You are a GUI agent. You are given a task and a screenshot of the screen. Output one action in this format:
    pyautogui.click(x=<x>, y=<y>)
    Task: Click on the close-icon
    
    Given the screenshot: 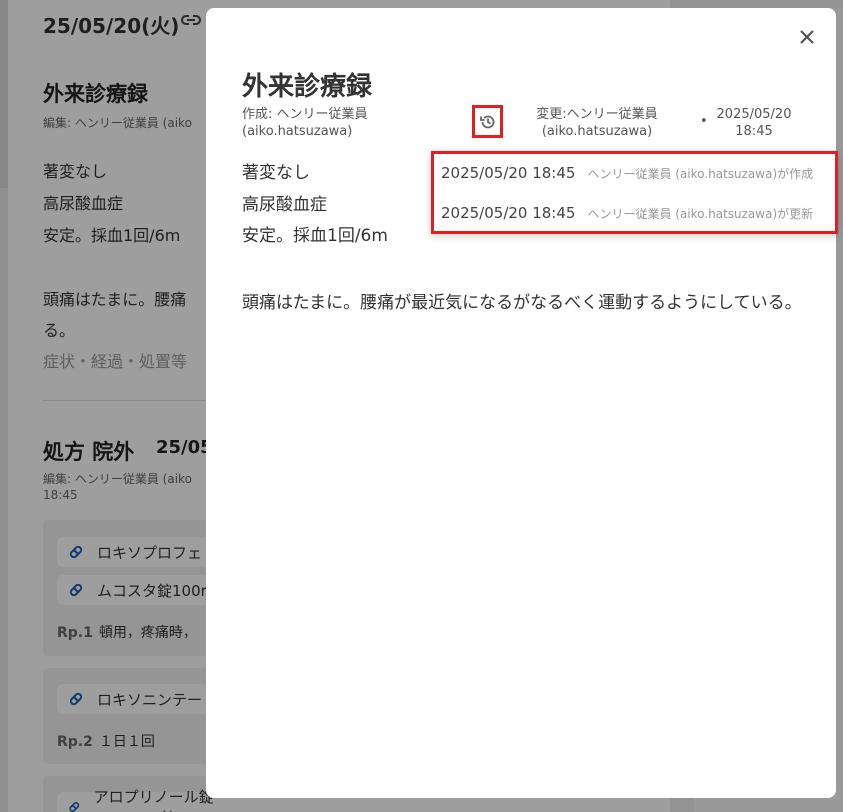 What is the action you would take?
    pyautogui.click(x=807, y=37)
    